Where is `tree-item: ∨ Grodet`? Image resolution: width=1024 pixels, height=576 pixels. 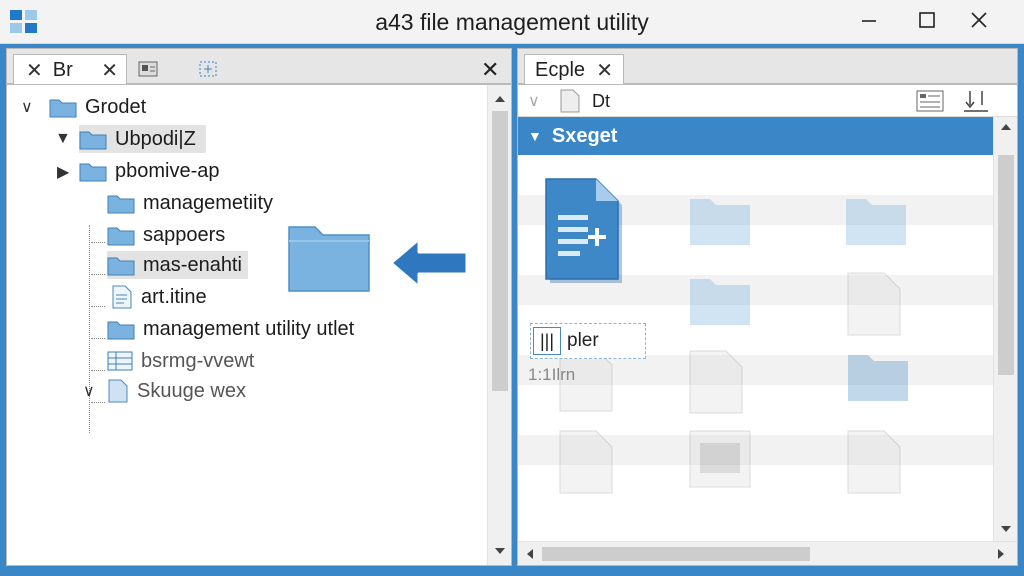 tree-item: ∨ Grodet is located at coordinates (84, 107).